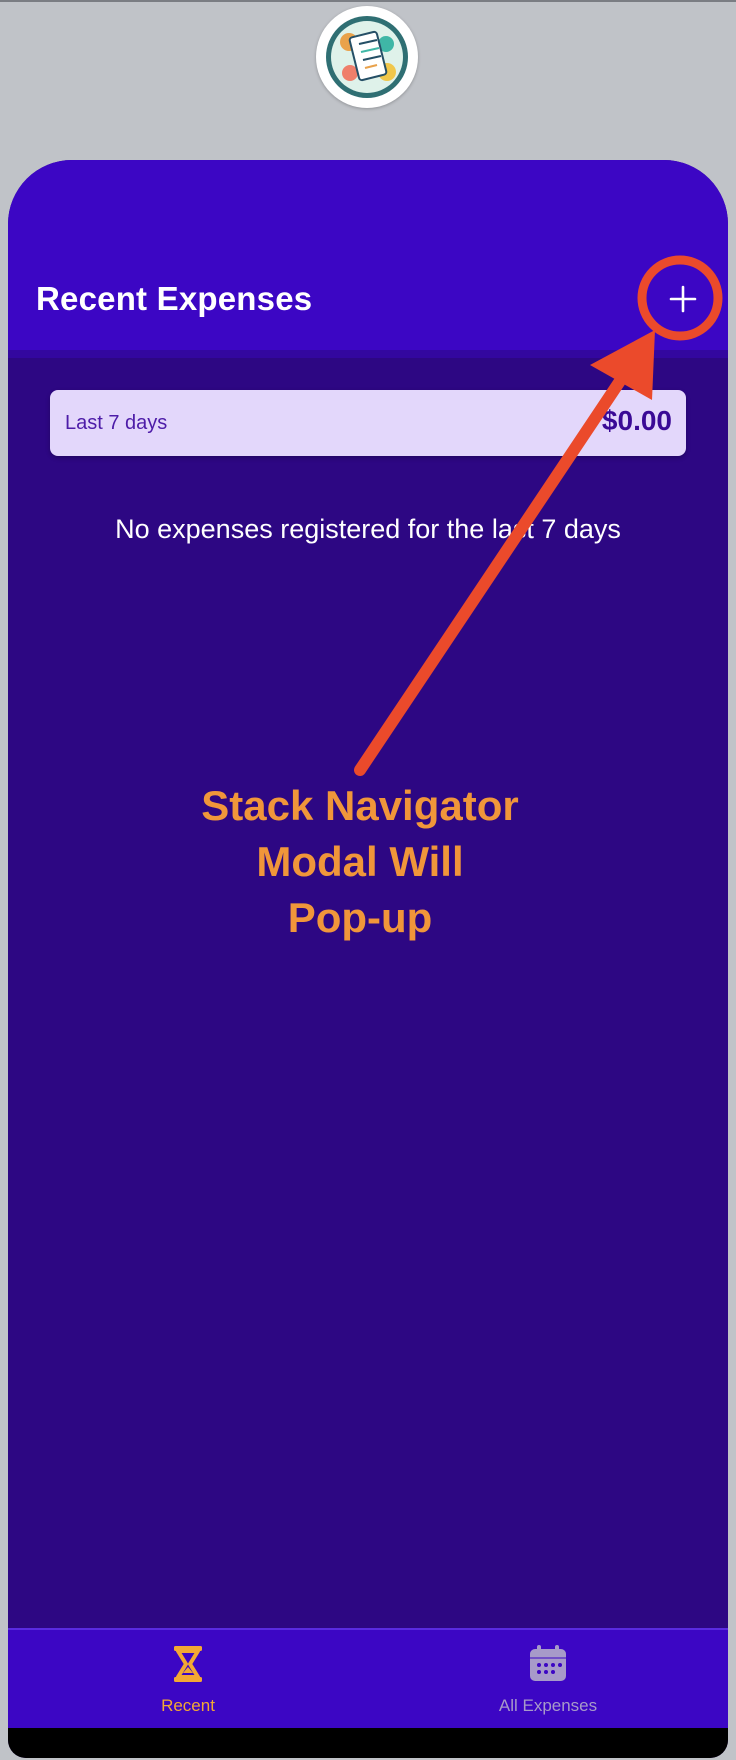  I want to click on summary-total: $0.00, so click(636, 420).